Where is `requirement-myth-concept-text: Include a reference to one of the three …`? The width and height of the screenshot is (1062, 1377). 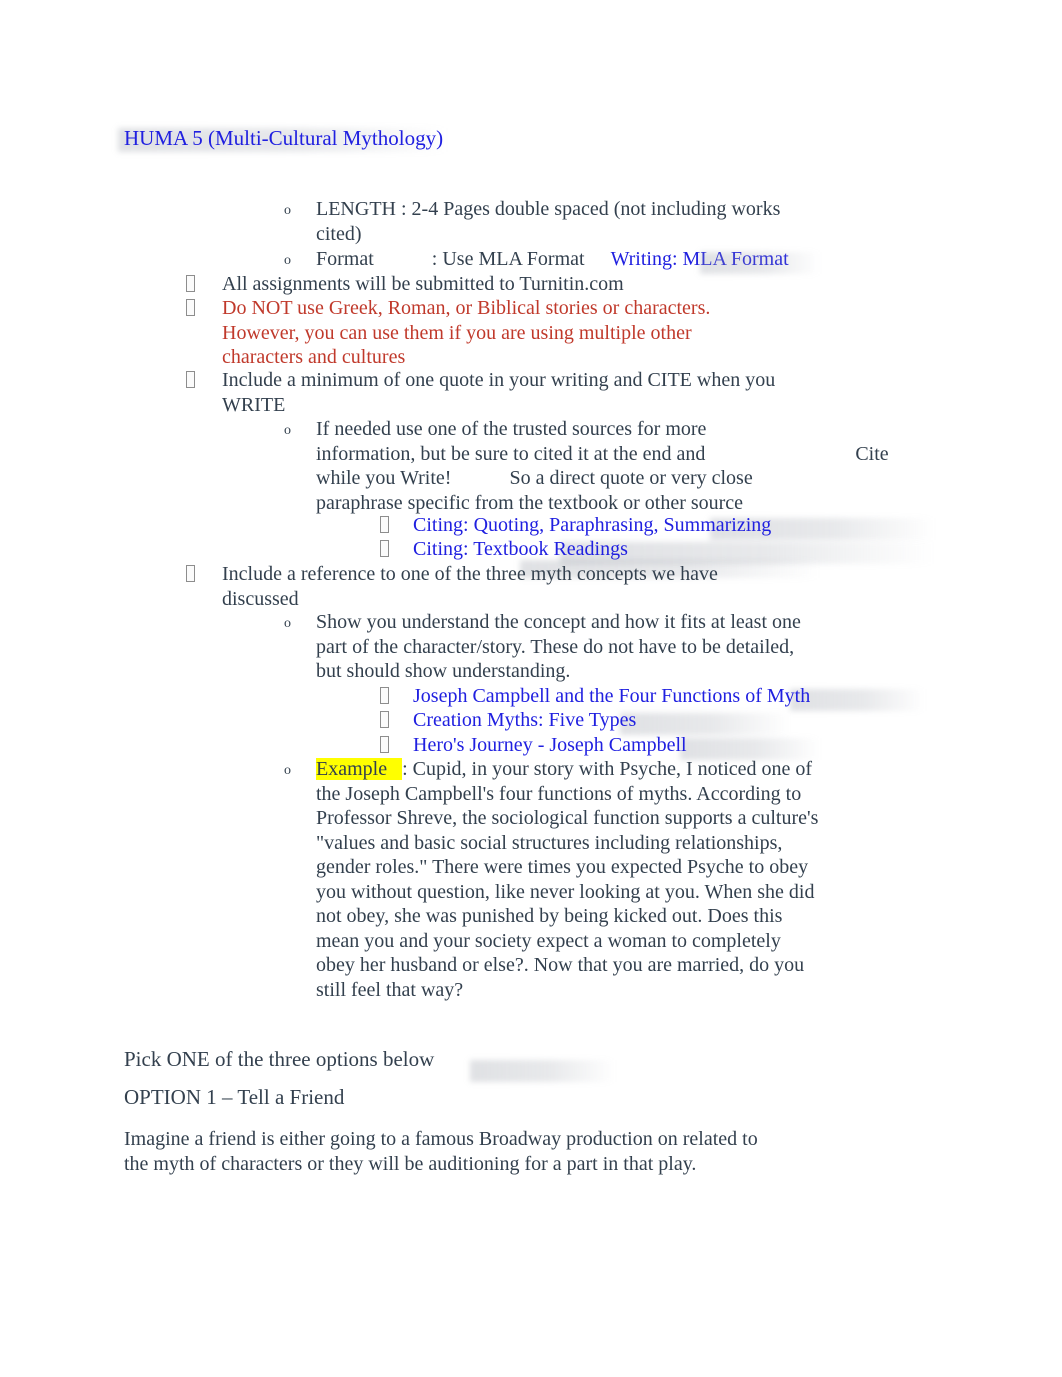 requirement-myth-concept-text: Include a reference to one of the three … is located at coordinates (470, 586).